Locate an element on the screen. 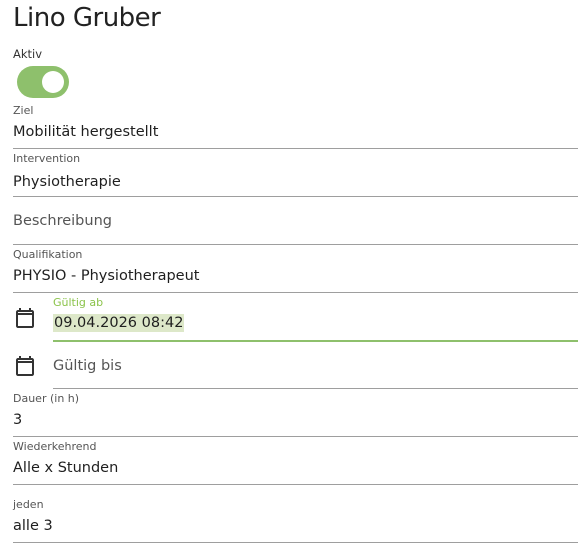 The height and width of the screenshot is (555, 578). ziel-field: Ziel Mobilität hergestellt is located at coordinates (295, 127).